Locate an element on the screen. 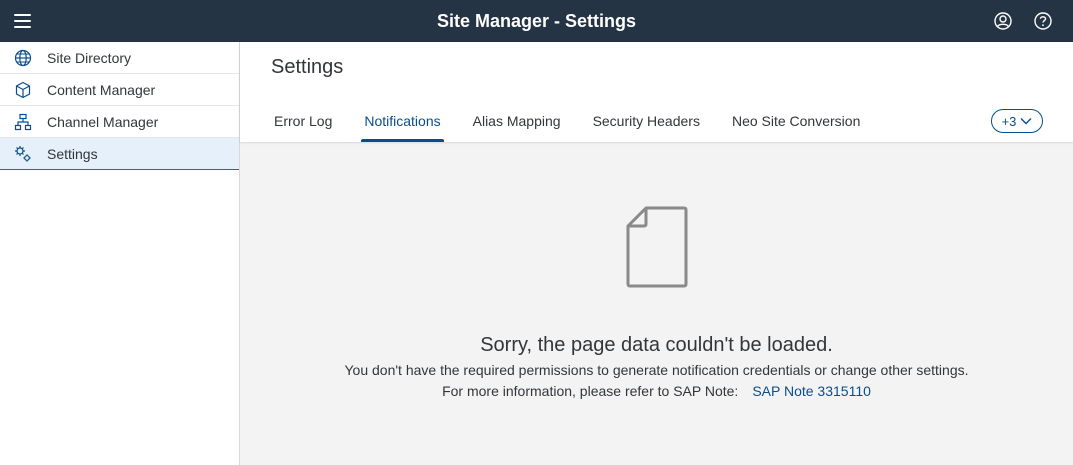 This screenshot has width=1073, height=465. sidebar-item-channel-manager: Channel Manager is located at coordinates (119, 122).